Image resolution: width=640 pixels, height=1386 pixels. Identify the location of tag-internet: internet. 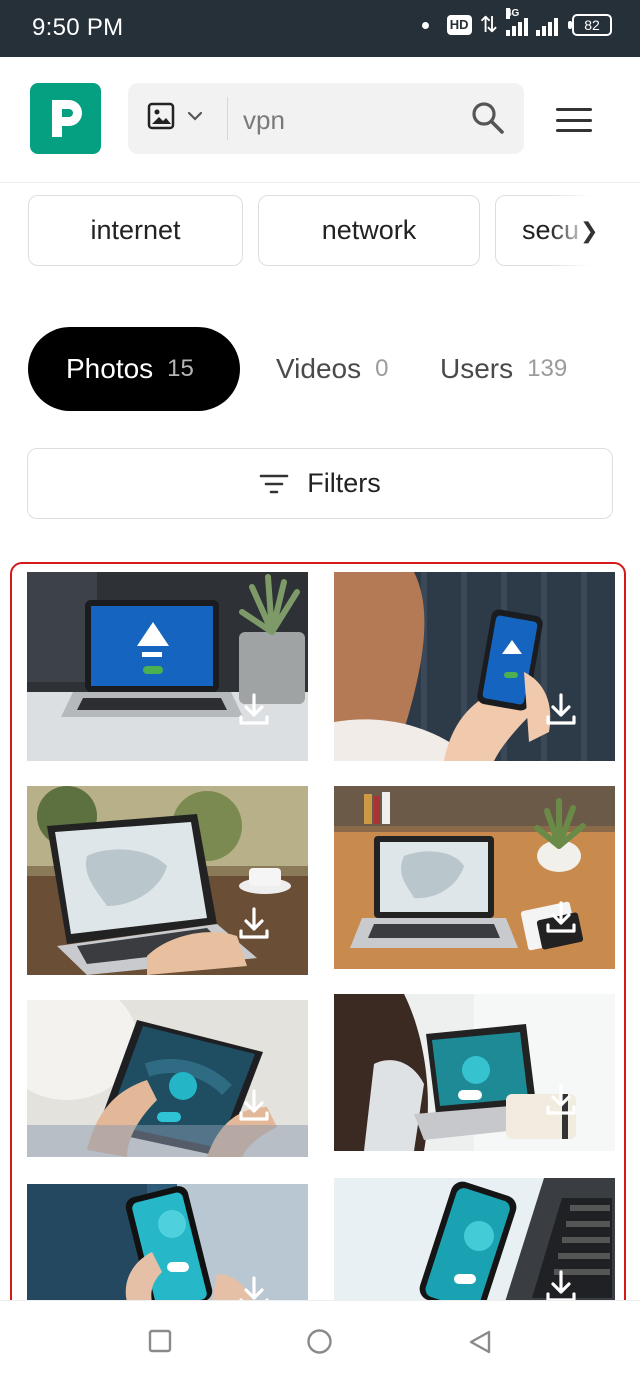
(135, 230).